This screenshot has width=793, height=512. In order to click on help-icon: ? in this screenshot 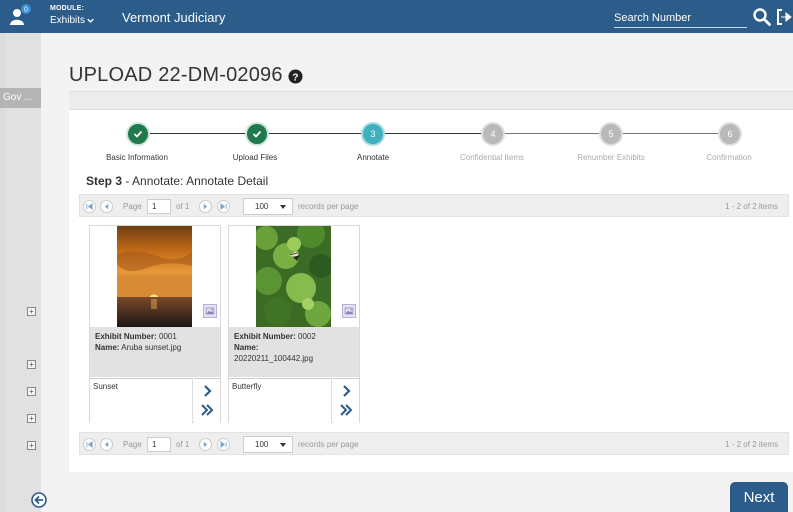, I will do `click(295, 76)`.